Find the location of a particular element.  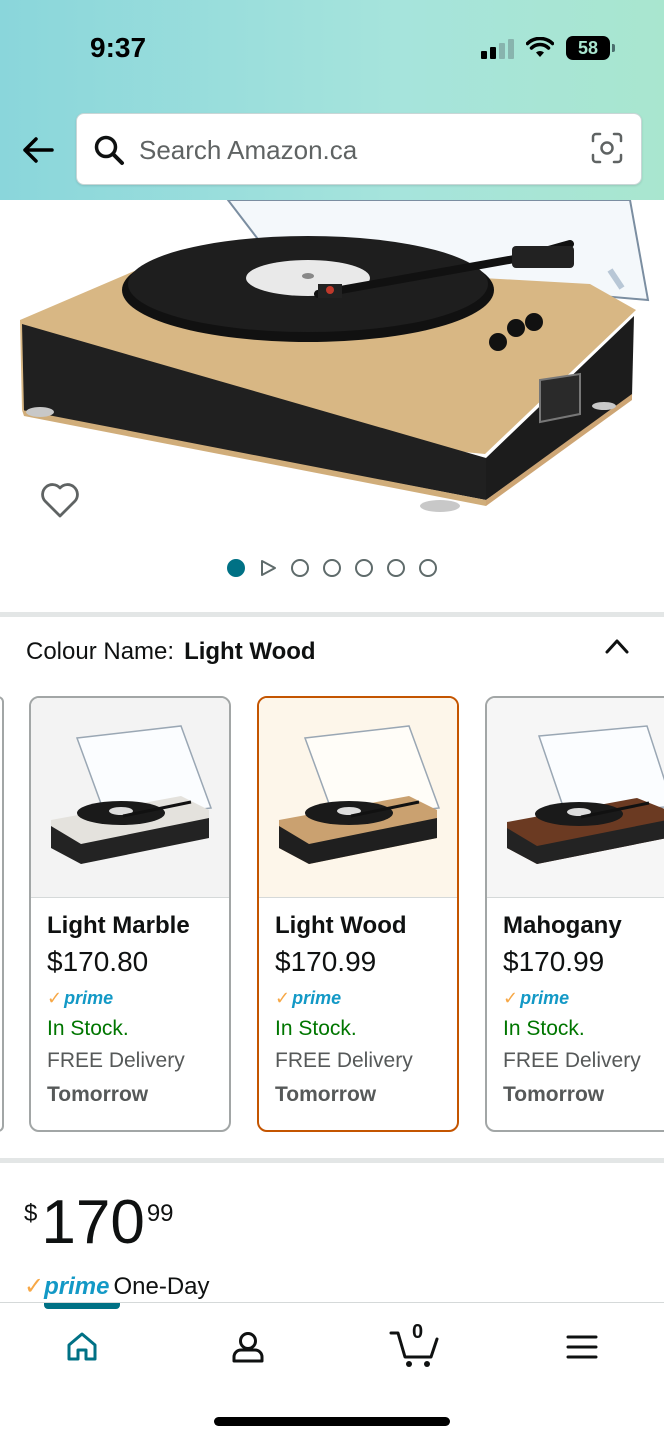

swatch-name: Light Marble is located at coordinates (118, 925).